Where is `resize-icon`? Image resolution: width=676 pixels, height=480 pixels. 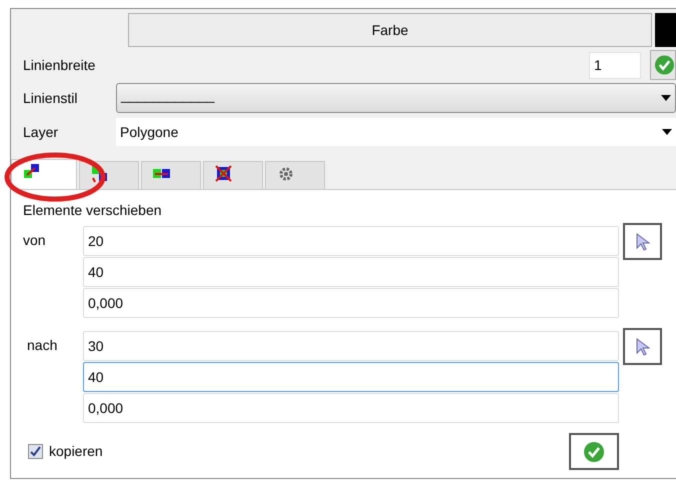 resize-icon is located at coordinates (223, 173).